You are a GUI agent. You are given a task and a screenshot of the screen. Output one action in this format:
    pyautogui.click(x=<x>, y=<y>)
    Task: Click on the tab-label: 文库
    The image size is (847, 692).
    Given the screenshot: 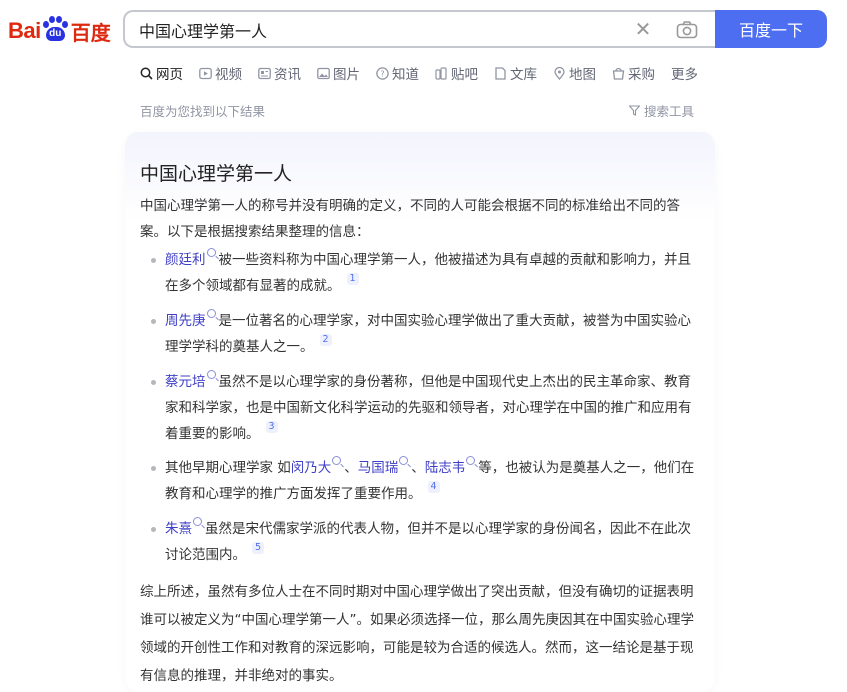 What is the action you would take?
    pyautogui.click(x=523, y=75)
    